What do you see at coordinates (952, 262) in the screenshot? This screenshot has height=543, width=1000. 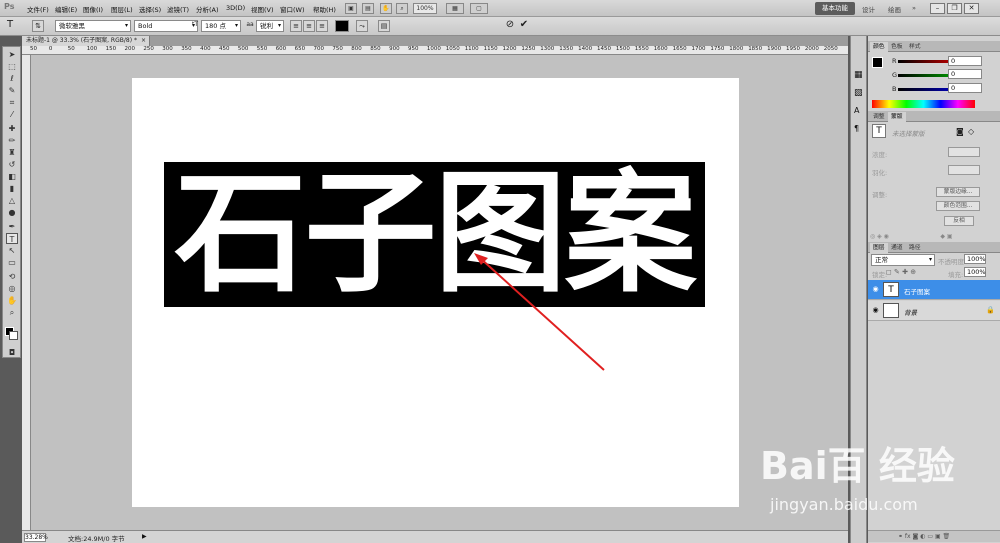 I see `opacity-label: 不透明度:` at bounding box center [952, 262].